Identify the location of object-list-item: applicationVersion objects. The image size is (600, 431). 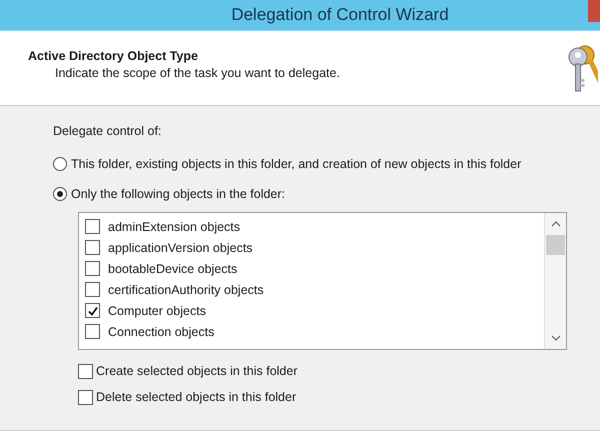
(311, 247).